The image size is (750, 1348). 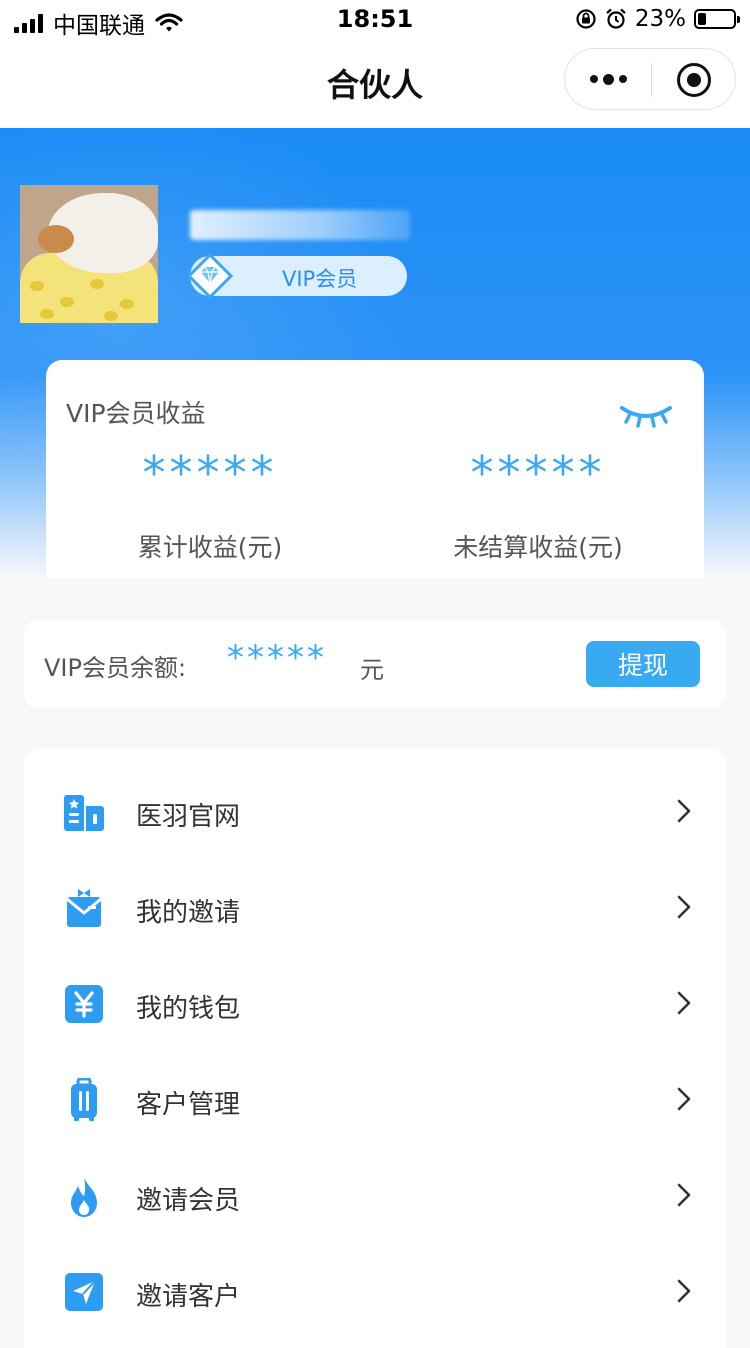 I want to click on eye-closed-icon, so click(x=646, y=416).